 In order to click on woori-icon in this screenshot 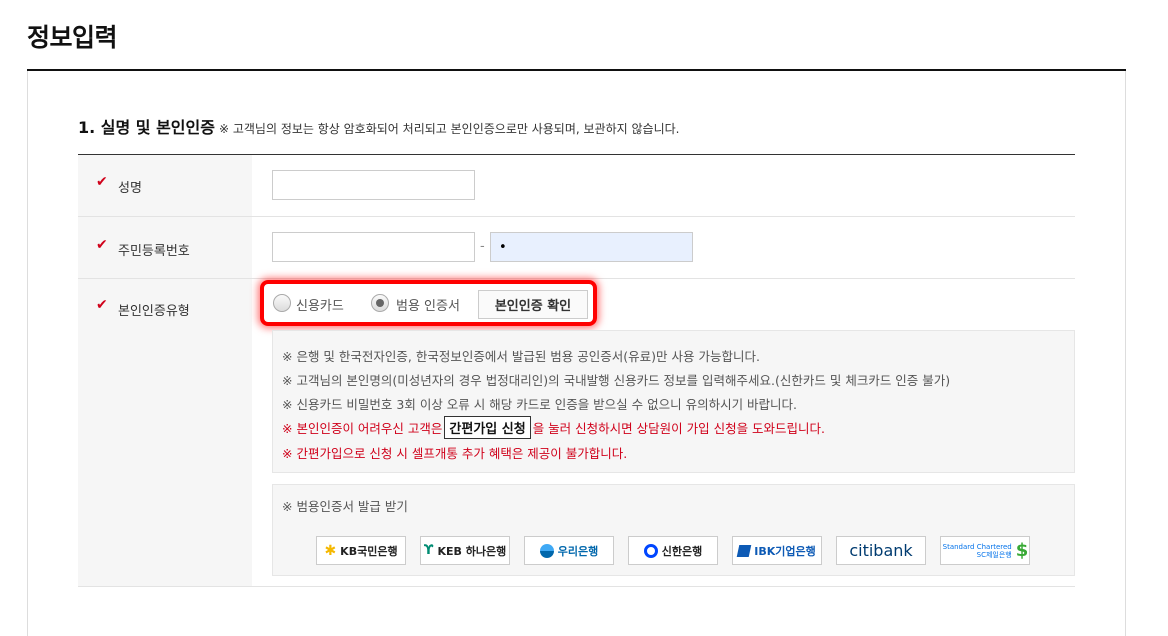, I will do `click(546, 550)`.